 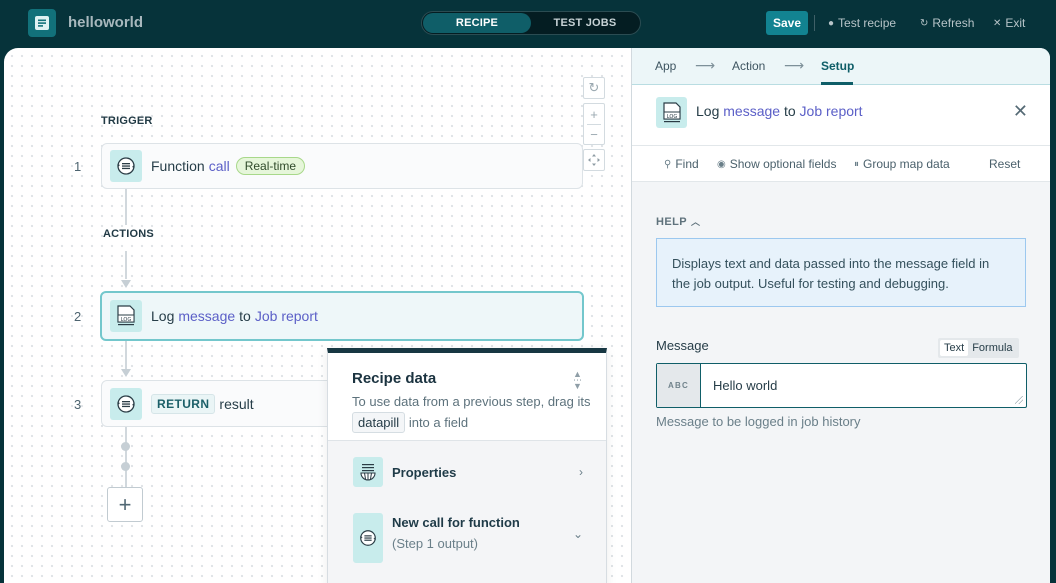 What do you see at coordinates (577, 380) in the screenshot?
I see `resize-handle-icon: ▲ ⋯ ▼` at bounding box center [577, 380].